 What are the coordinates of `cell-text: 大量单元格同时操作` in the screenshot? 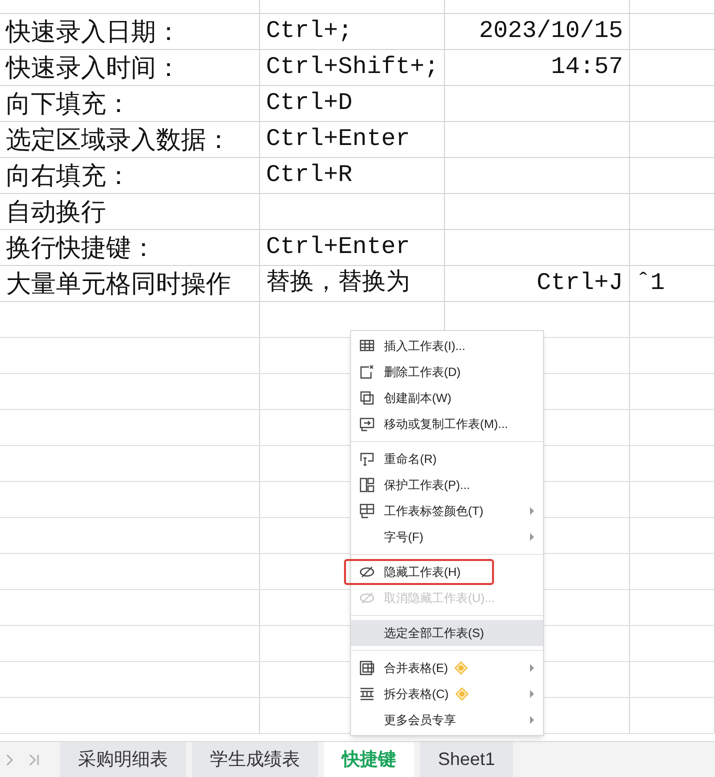 It's located at (118, 284).